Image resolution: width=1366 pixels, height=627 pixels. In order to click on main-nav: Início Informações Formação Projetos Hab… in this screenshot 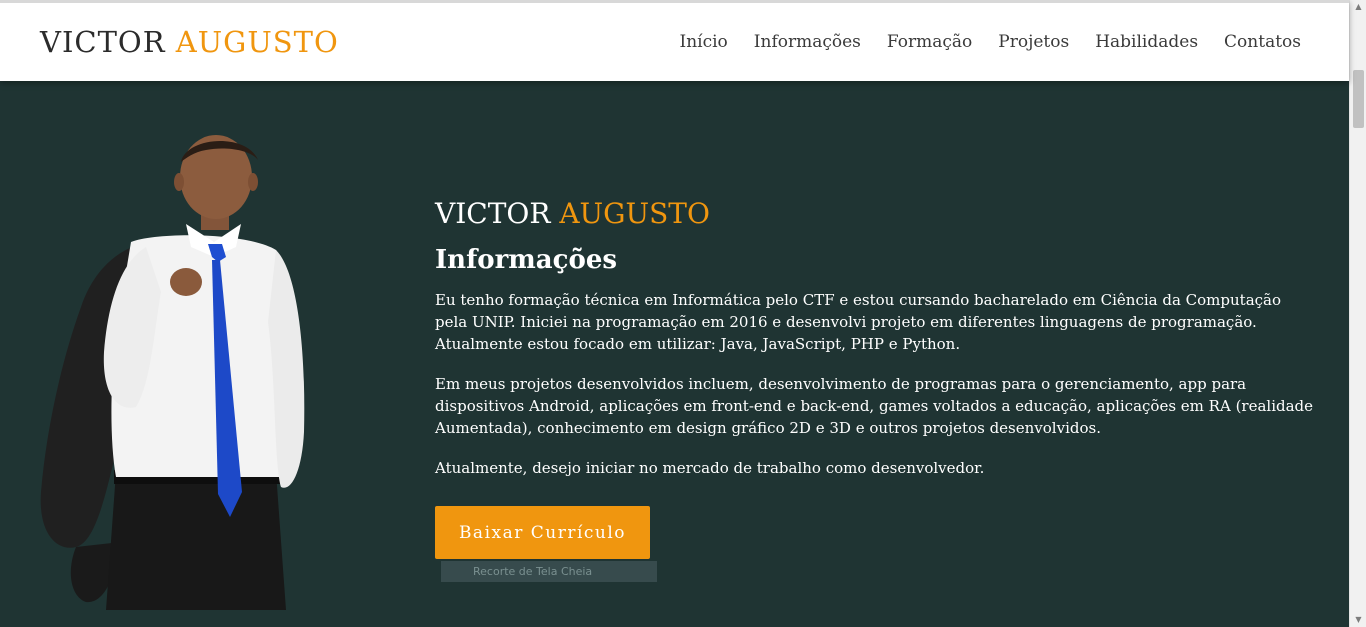, I will do `click(990, 42)`.